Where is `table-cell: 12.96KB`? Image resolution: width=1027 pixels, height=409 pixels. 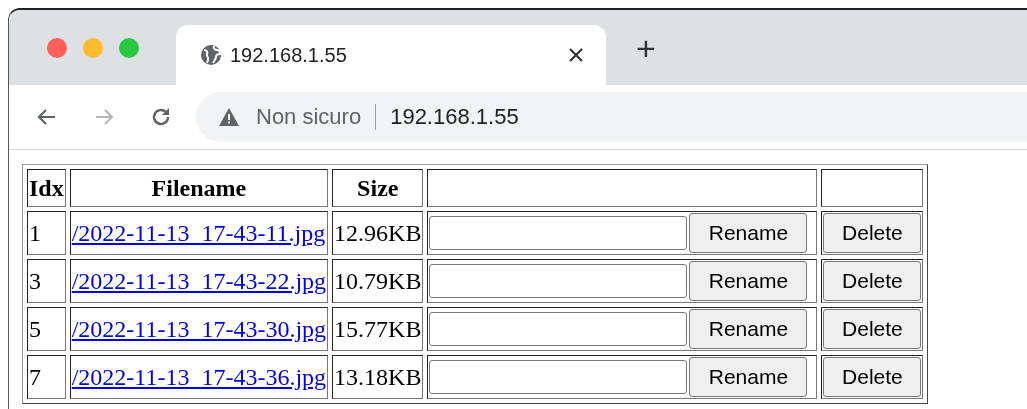
table-cell: 12.96KB is located at coordinates (378, 233).